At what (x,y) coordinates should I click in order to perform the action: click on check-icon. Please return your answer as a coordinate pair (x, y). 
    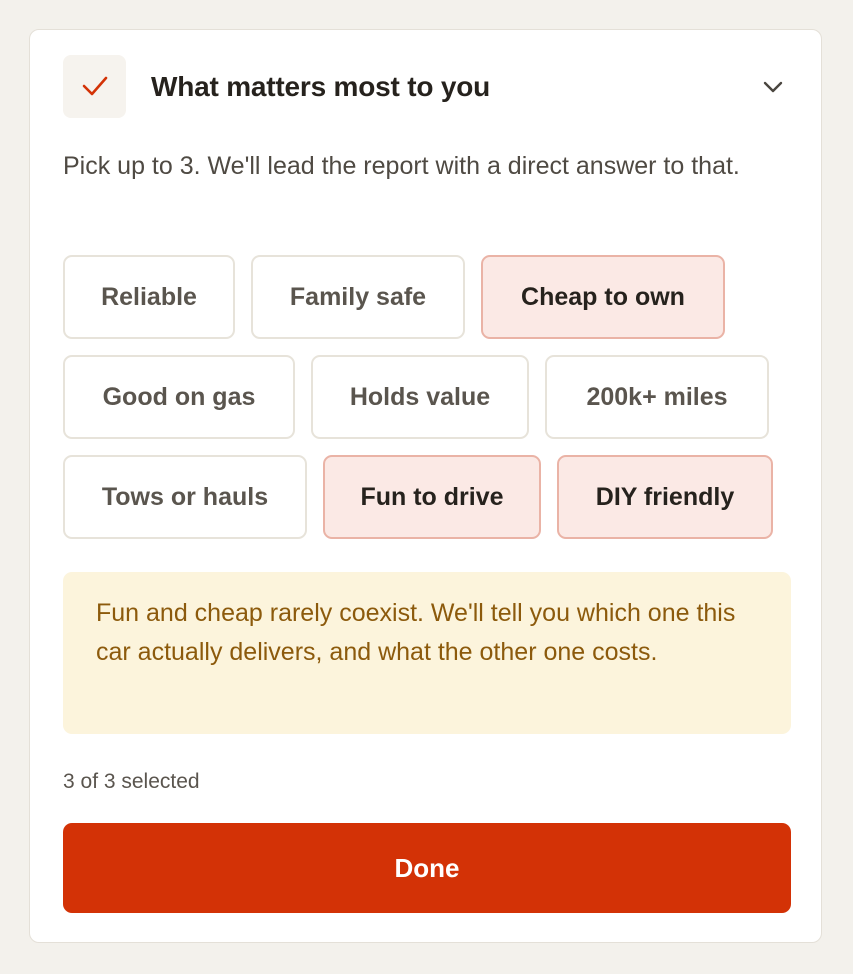
    Looking at the image, I should click on (94, 86).